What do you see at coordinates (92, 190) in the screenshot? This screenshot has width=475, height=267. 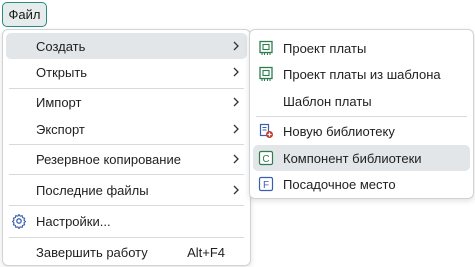 I see `menu-item-recent-label: Последние файлы` at bounding box center [92, 190].